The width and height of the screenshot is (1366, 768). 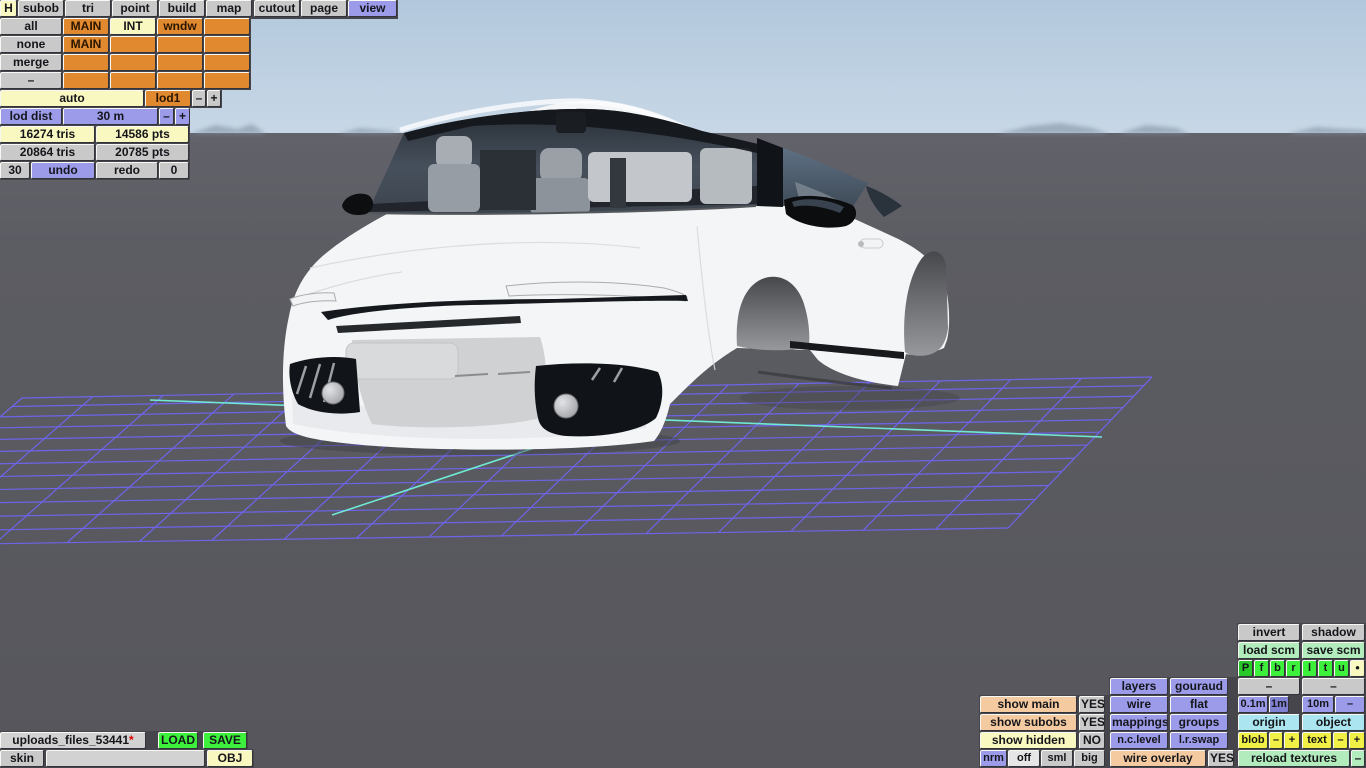 What do you see at coordinates (1139, 686) in the screenshot?
I see `layers-button: layers` at bounding box center [1139, 686].